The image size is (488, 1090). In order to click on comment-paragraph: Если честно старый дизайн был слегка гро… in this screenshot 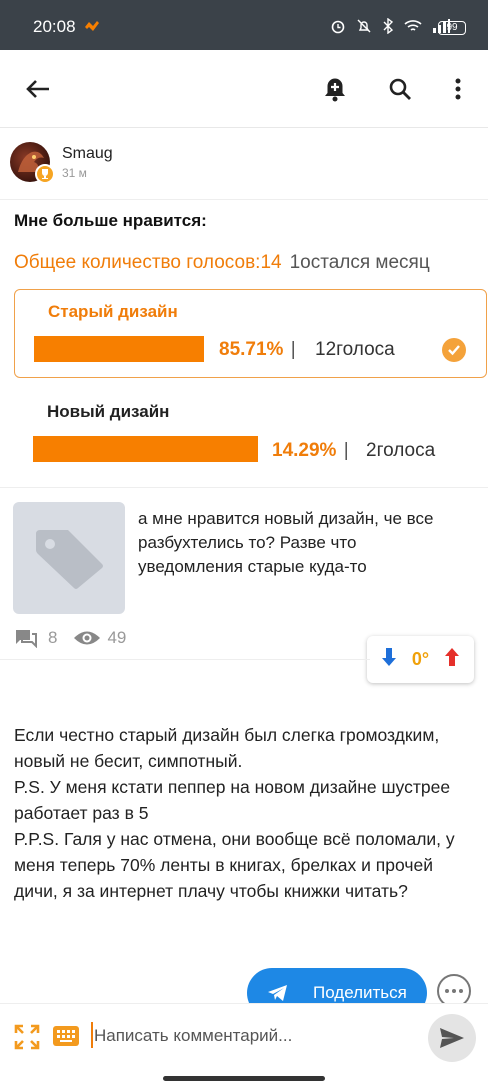, I will do `click(227, 748)`.